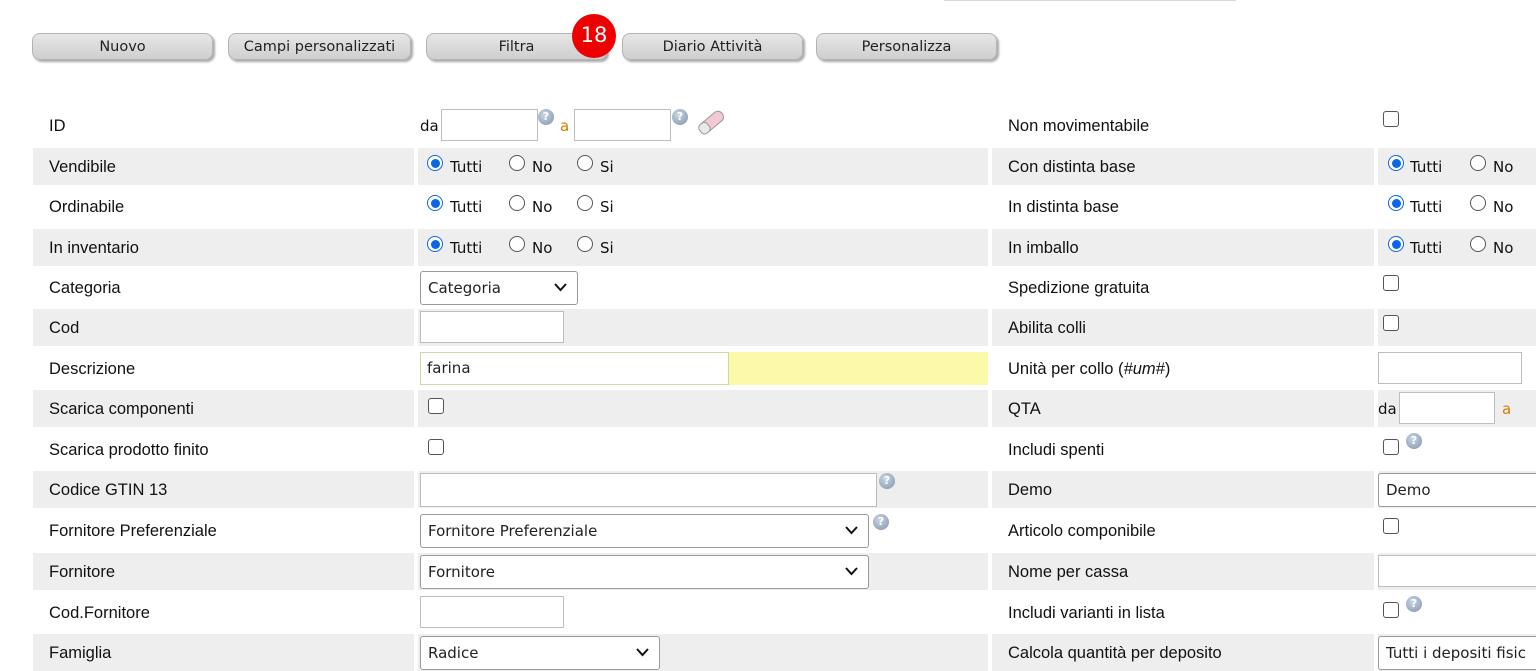 Image resolution: width=1536 pixels, height=671 pixels. I want to click on qta-to-label: a, so click(1507, 409).